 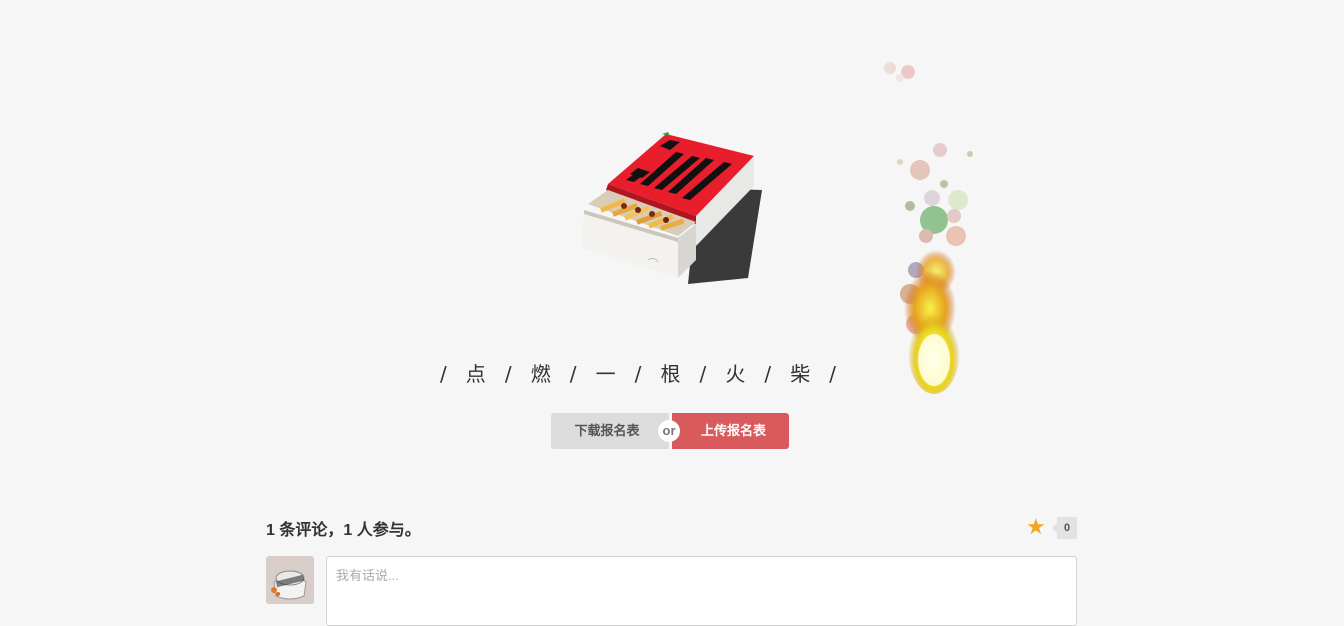 I want to click on comments-title: 1 条评论，1 人参与。, so click(x=343, y=530).